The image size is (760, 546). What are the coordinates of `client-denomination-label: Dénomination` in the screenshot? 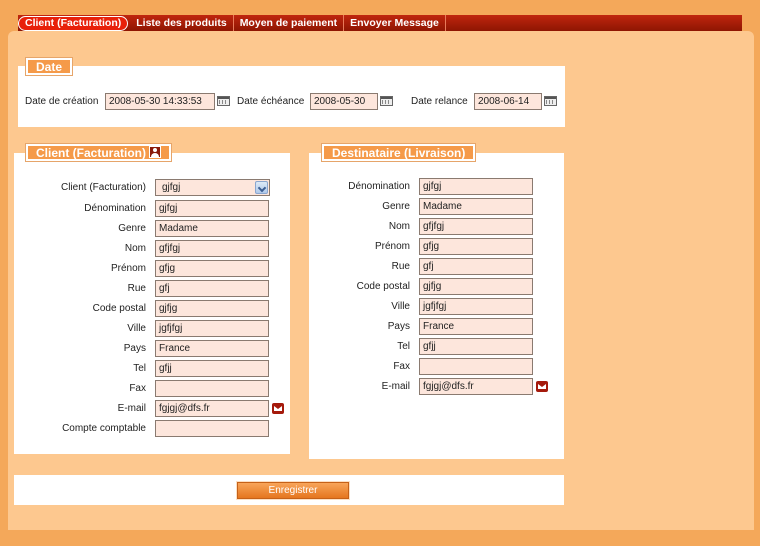 It's located at (115, 208).